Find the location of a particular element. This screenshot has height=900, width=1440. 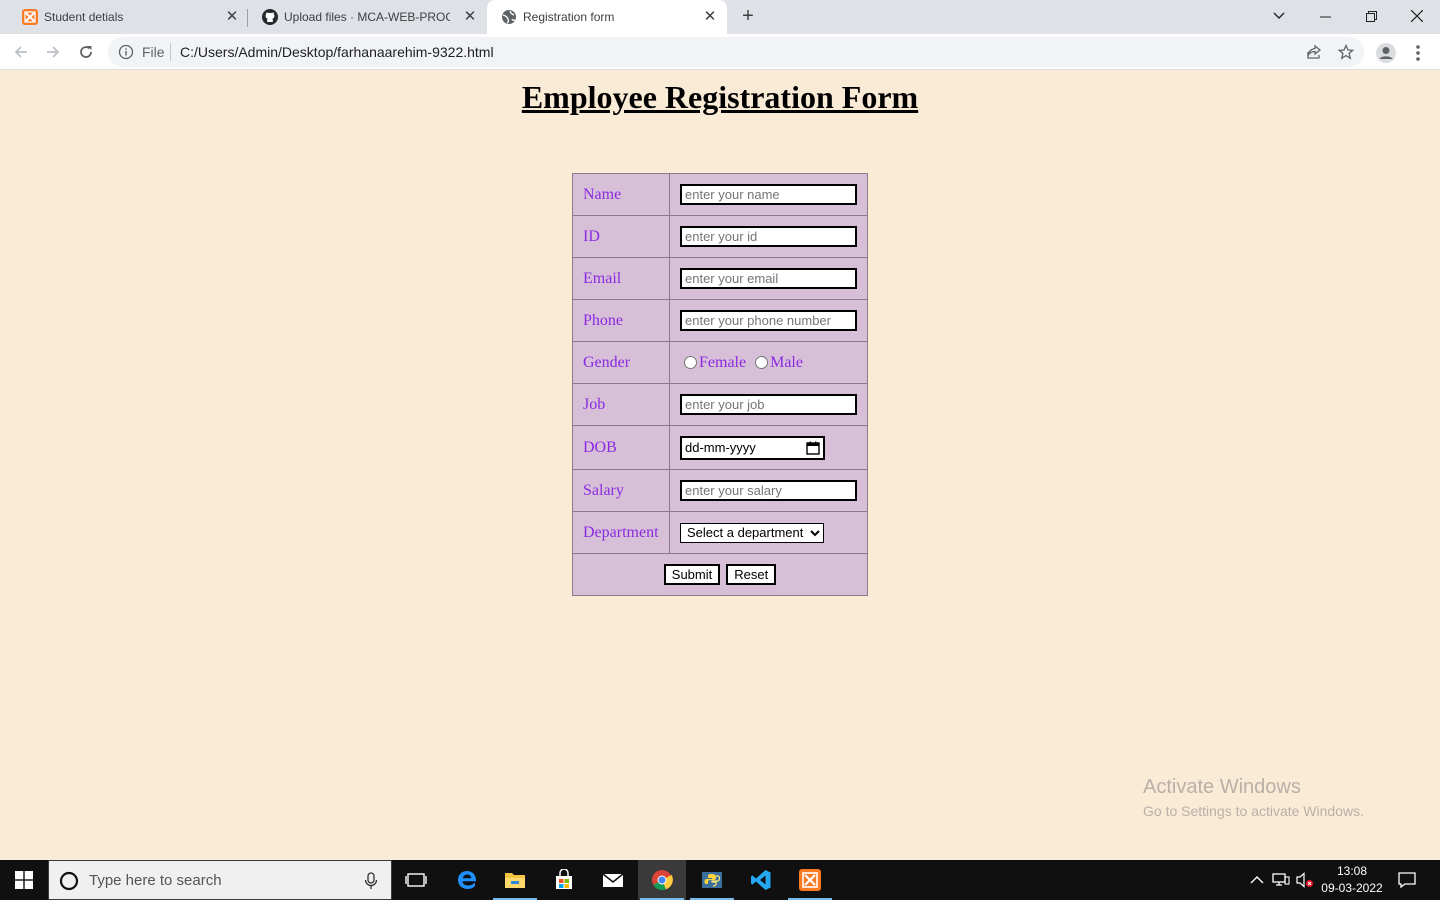

close-window-button is located at coordinates (1417, 15).